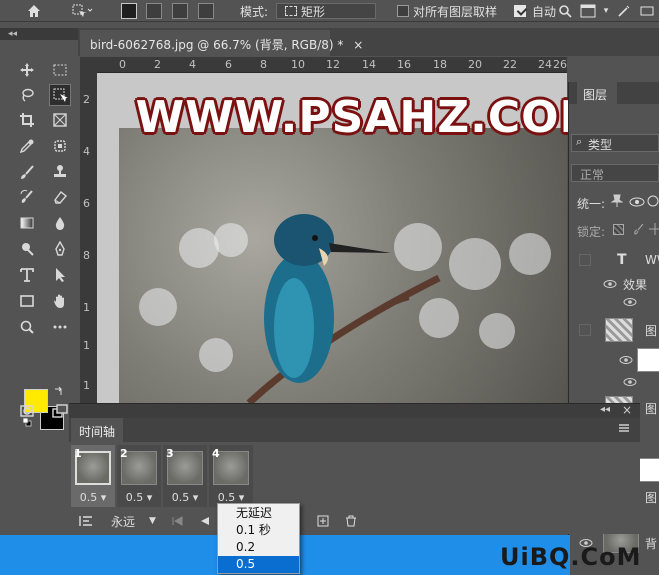 This screenshot has width=659, height=575. What do you see at coordinates (258, 564) in the screenshot?
I see `delay-option-0-5: 0.5` at bounding box center [258, 564].